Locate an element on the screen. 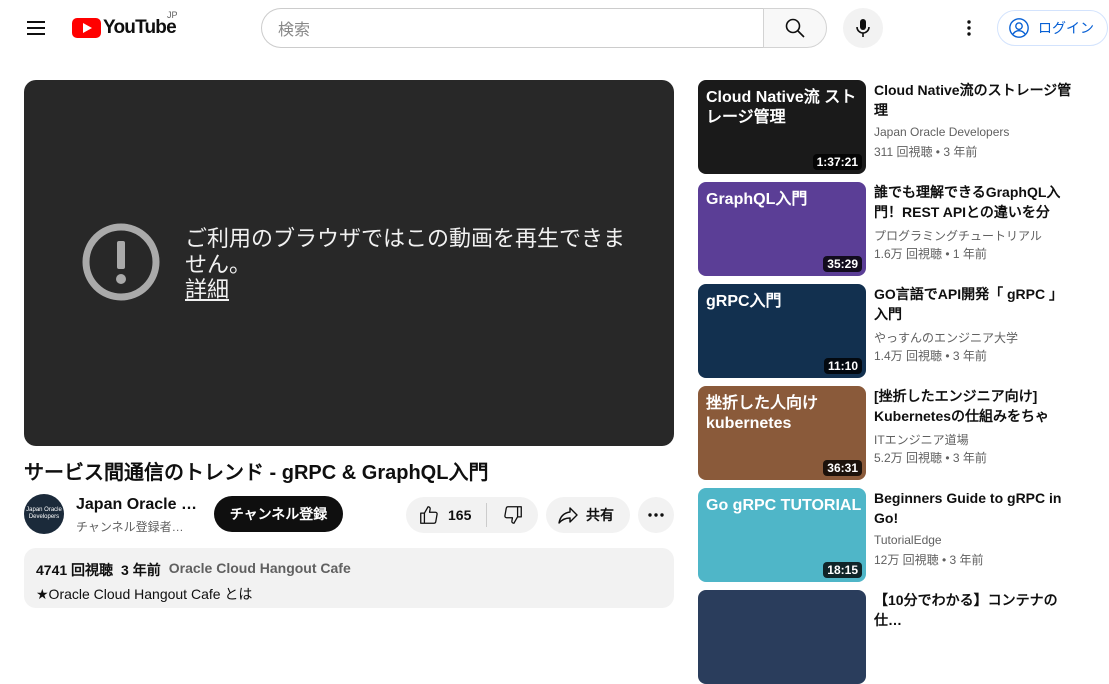  duration-badge: 1:37:21 is located at coordinates (837, 162).